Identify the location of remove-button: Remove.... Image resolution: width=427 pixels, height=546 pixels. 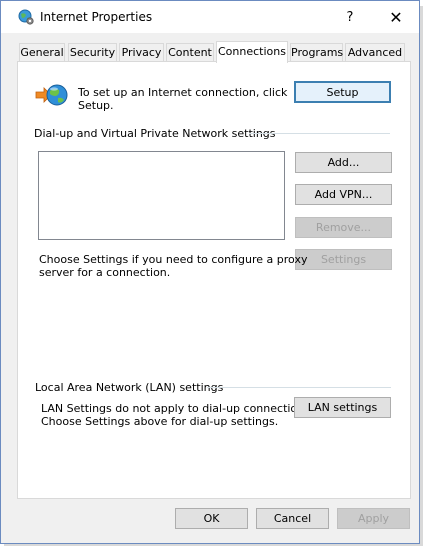
(343, 227).